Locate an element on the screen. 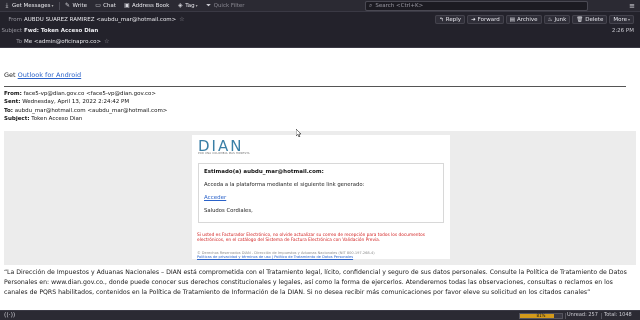 Image resolution: width=640 pixels, height=320 pixels. forward-button: ➜ Forward is located at coordinates (485, 19).